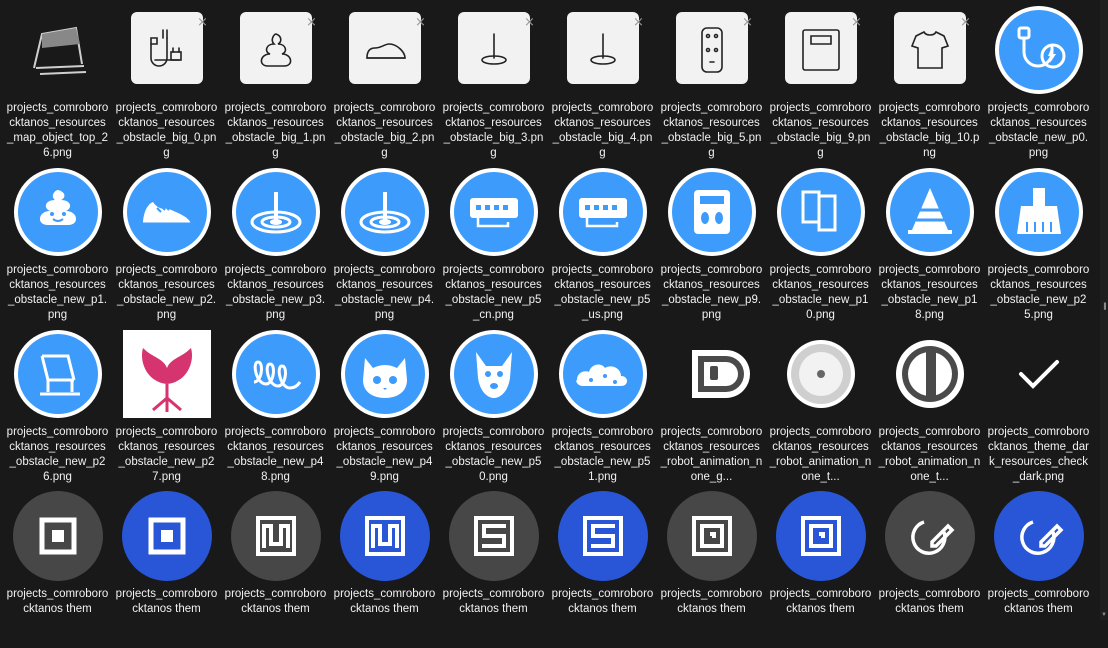 This screenshot has width=1108, height=648. What do you see at coordinates (167, 212) in the screenshot?
I see `sneaker-icon` at bounding box center [167, 212].